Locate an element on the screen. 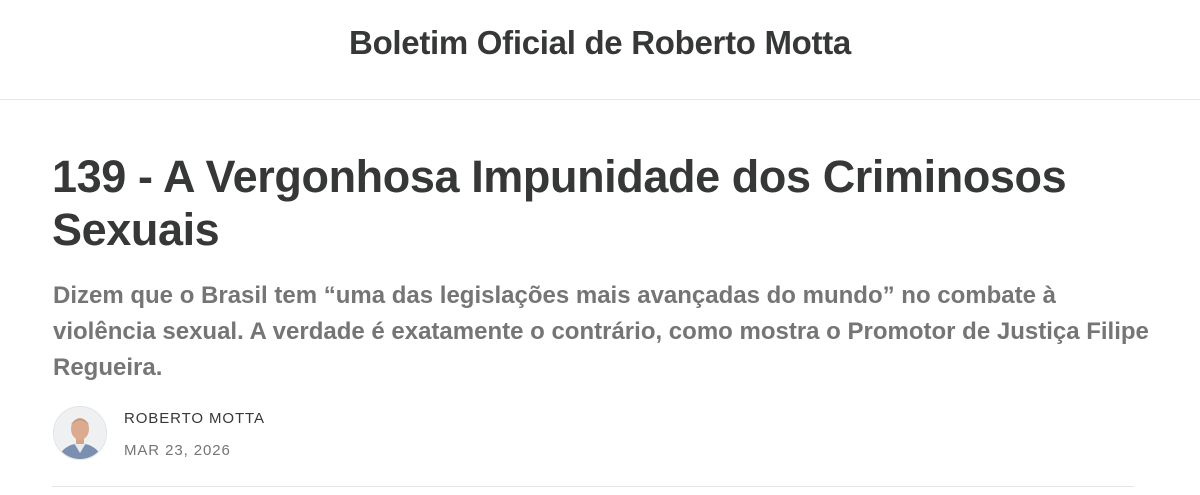  post-date: MAR 23, 2026 is located at coordinates (177, 450).